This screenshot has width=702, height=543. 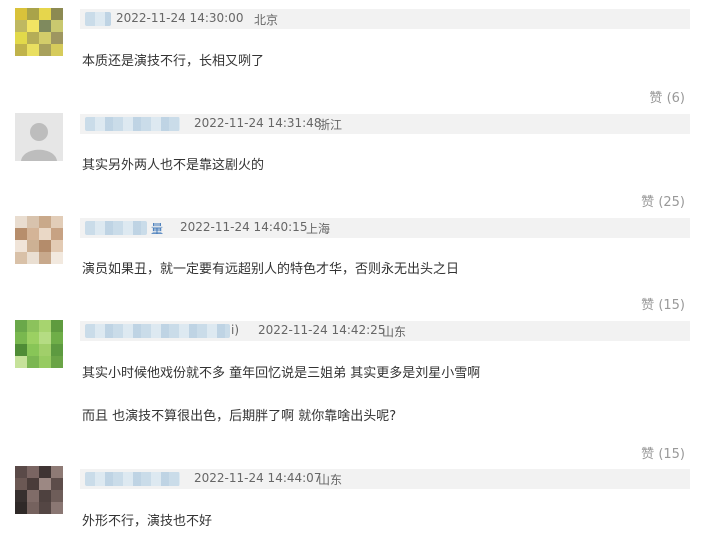 What do you see at coordinates (239, 416) in the screenshot?
I see `comment-text: 而且 也演技不算很出色，后期胖了啊 就你靠啥出头呢?` at bounding box center [239, 416].